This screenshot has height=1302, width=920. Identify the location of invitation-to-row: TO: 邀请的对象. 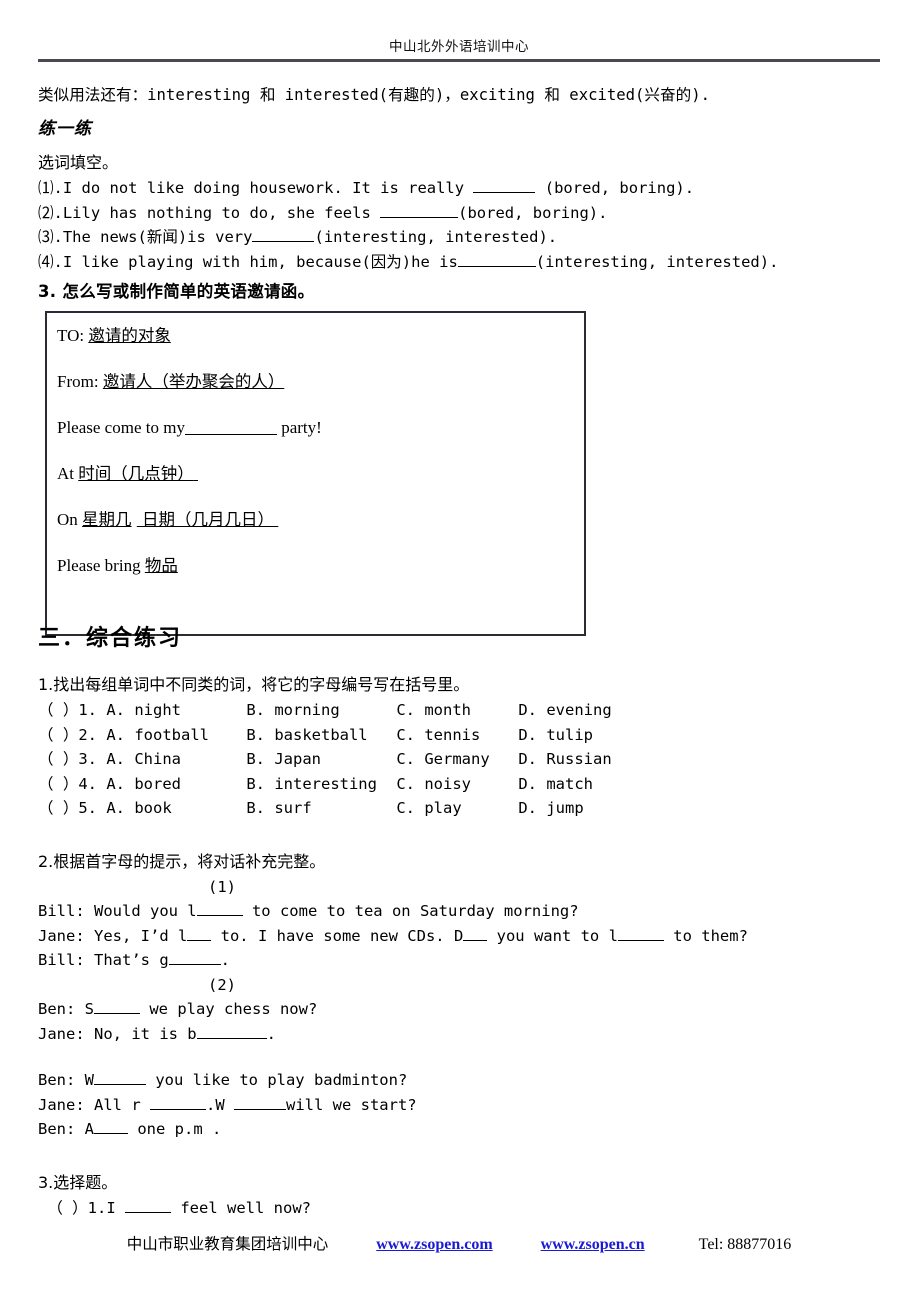
(320, 348).